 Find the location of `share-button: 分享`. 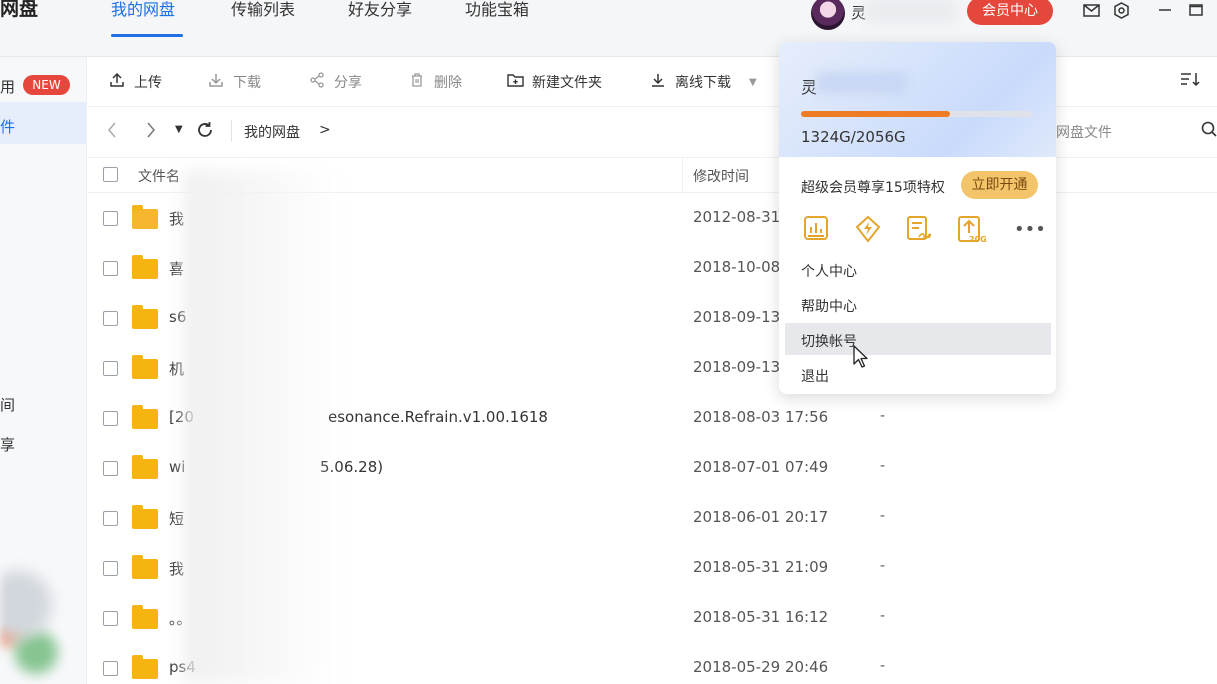

share-button: 分享 is located at coordinates (335, 82).